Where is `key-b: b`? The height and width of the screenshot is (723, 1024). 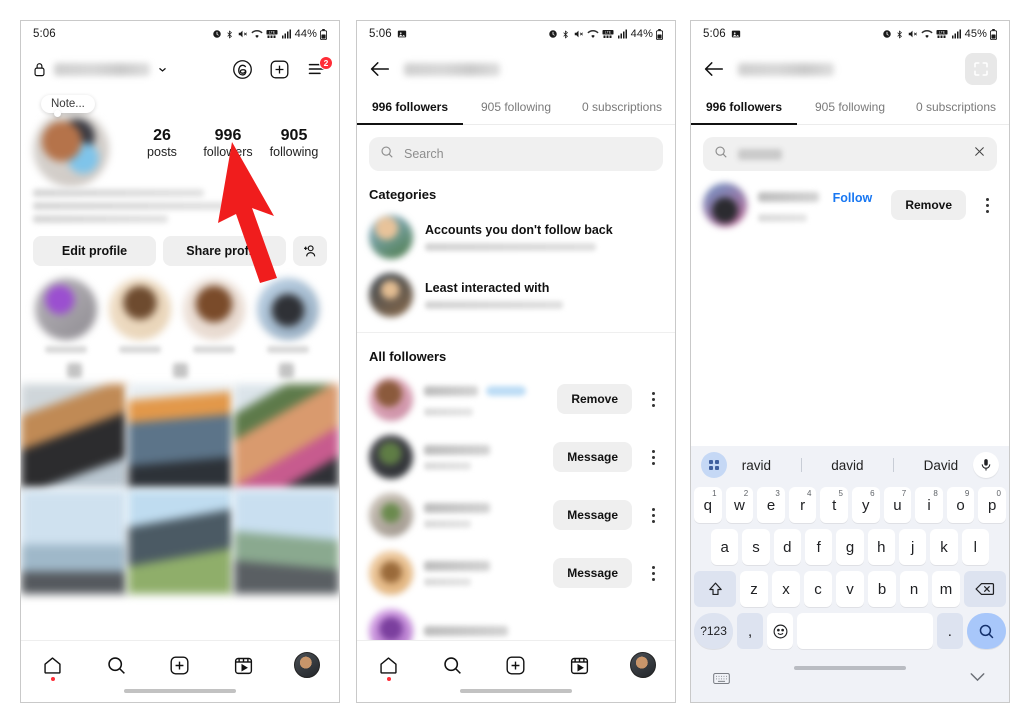 key-b: b is located at coordinates (882, 589).